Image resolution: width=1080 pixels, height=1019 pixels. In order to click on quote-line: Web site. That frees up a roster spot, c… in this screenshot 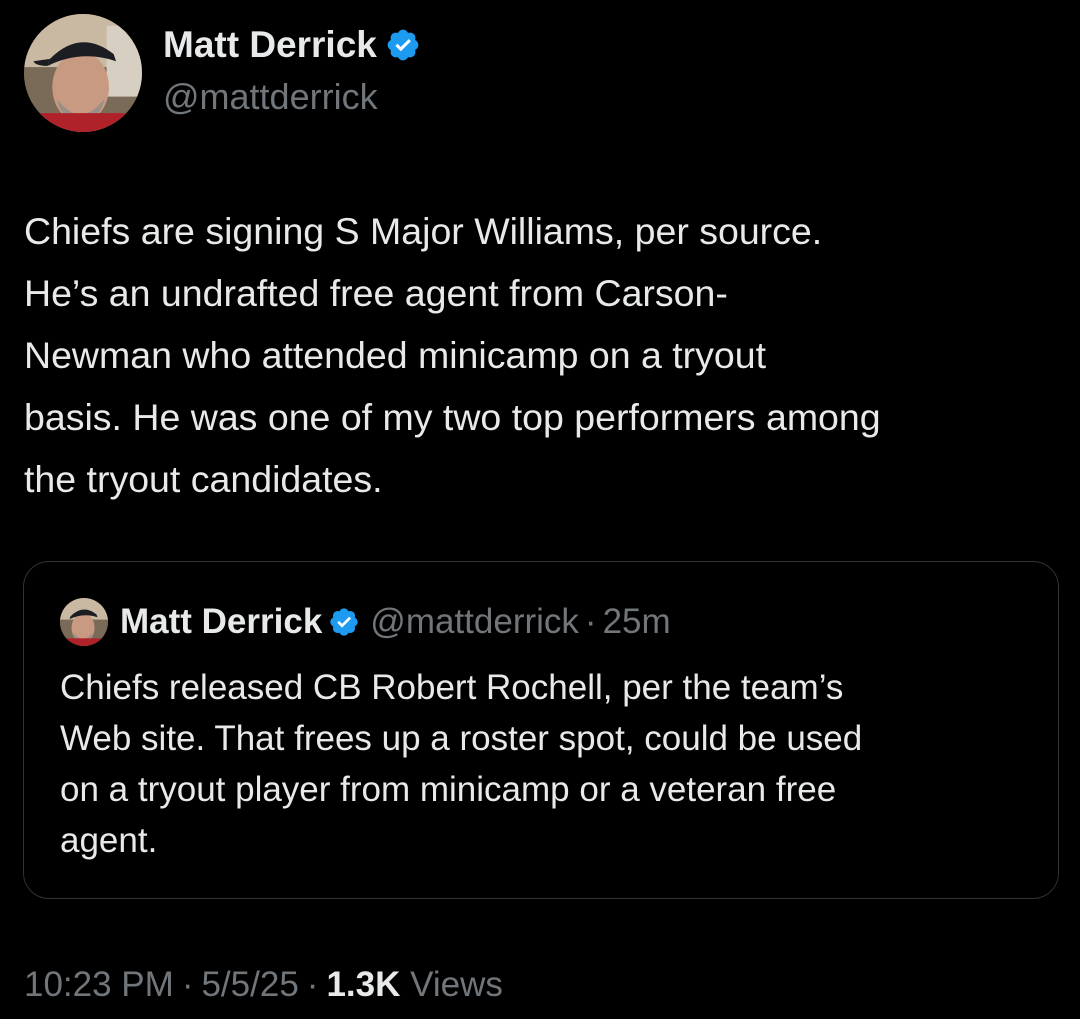, I will do `click(461, 738)`.